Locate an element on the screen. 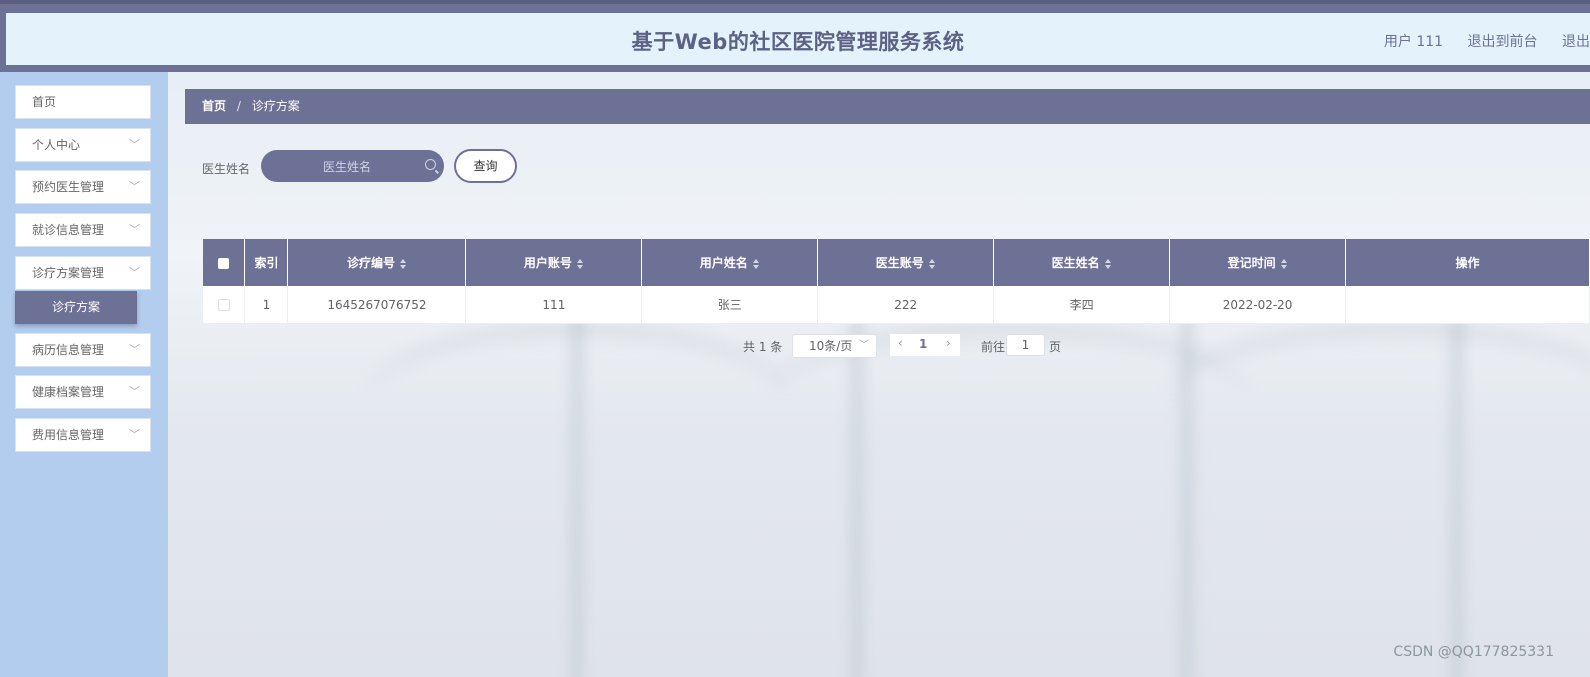 The height and width of the screenshot is (677, 1590). chevron-left-icon: ‹ is located at coordinates (900, 343).